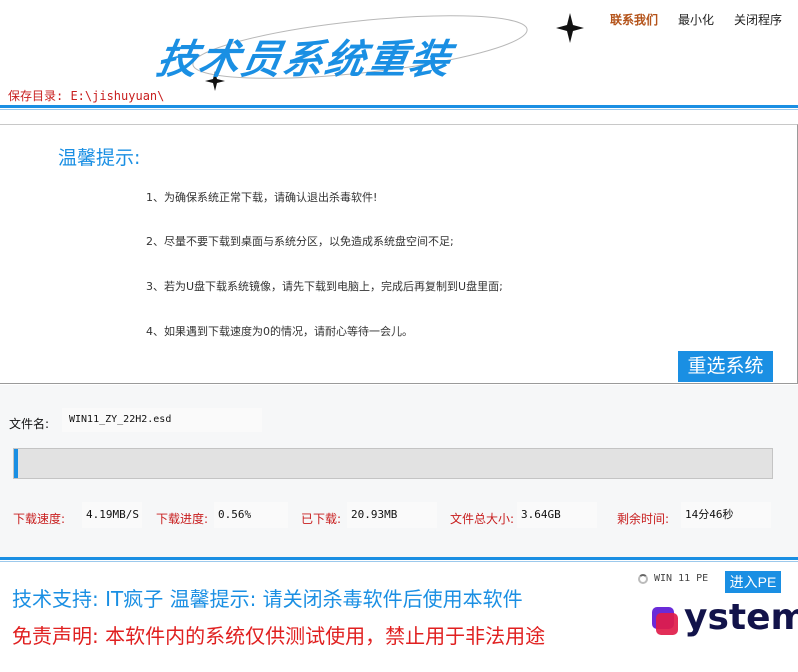  What do you see at coordinates (279, 636) in the screenshot?
I see `disclaimer-text: 免责声明: 本软件内的系统仅供测试使用，禁止用于非法用途` at bounding box center [279, 636].